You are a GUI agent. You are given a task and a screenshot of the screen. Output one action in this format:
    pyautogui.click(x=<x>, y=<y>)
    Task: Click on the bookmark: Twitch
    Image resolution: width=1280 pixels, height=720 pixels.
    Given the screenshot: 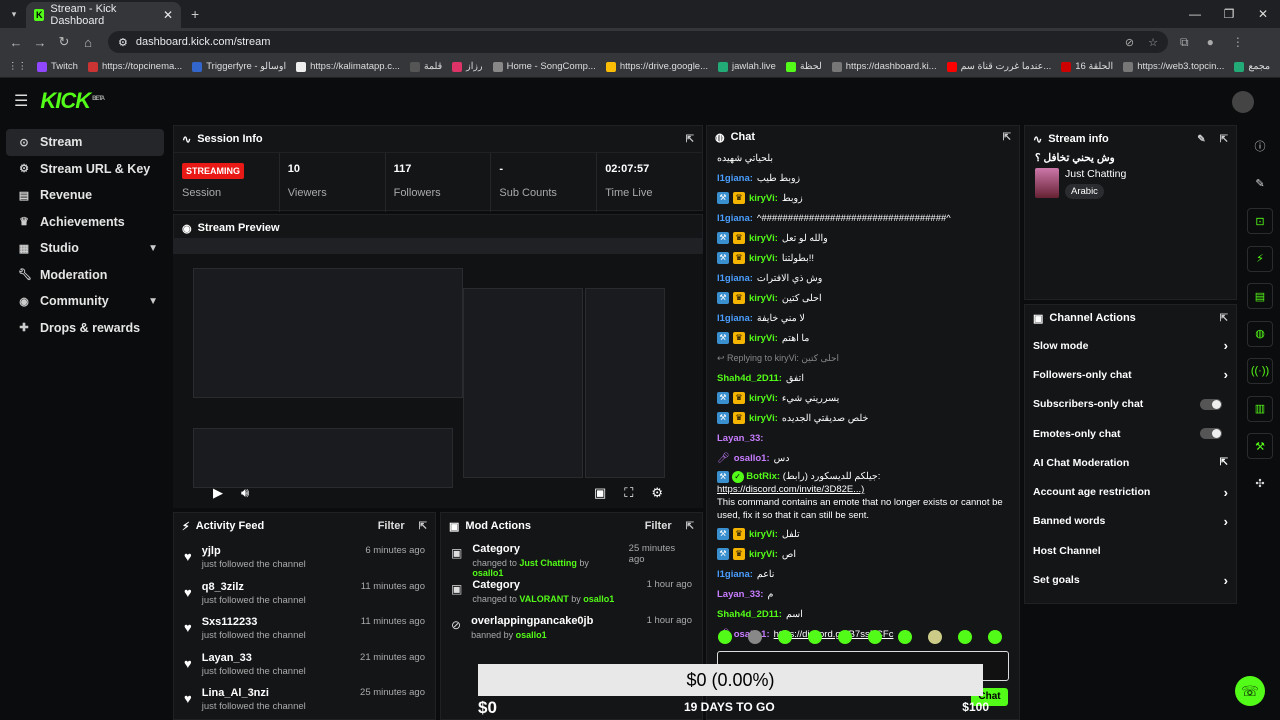 What is the action you would take?
    pyautogui.click(x=57, y=66)
    